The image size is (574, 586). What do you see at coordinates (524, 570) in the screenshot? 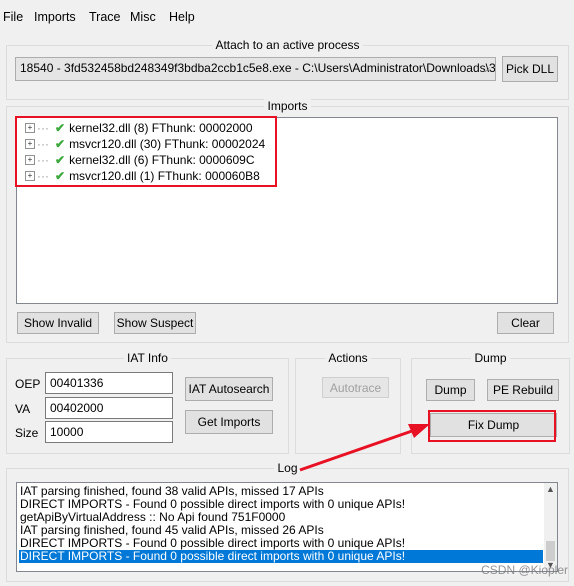
I see `watermark: CSDN @Kiopler` at bounding box center [524, 570].